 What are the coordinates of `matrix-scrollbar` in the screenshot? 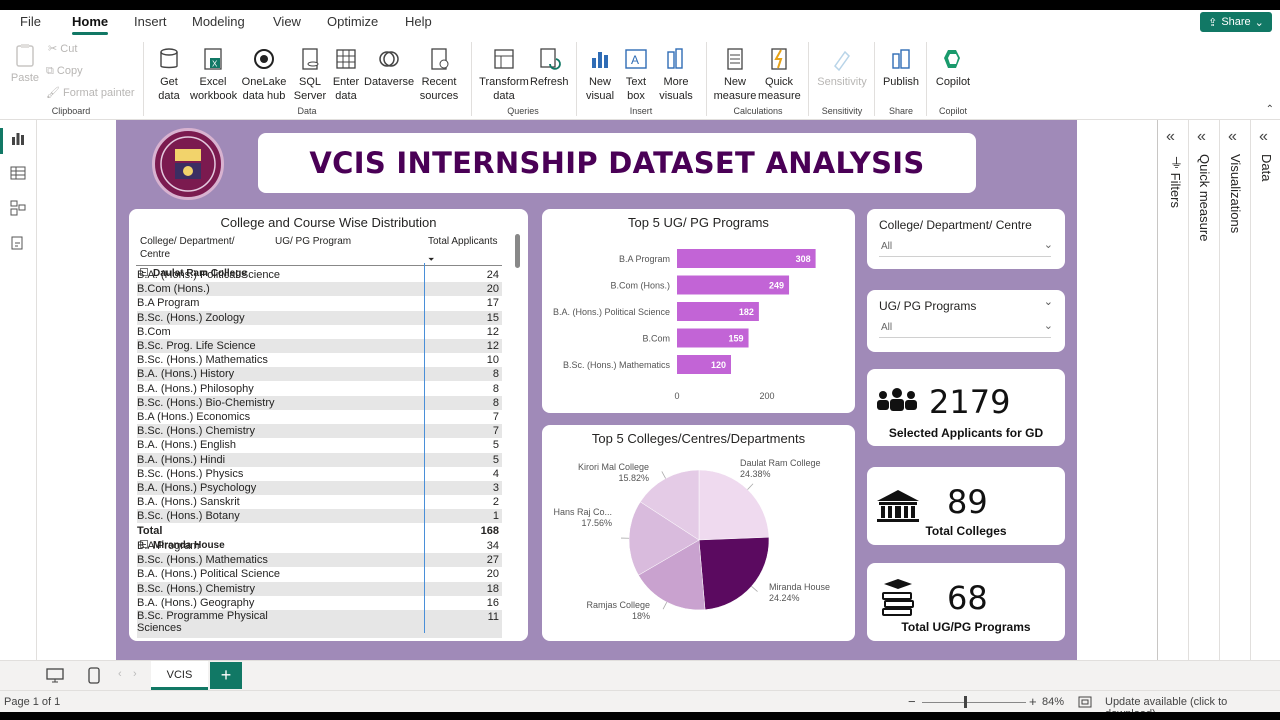 It's located at (517, 251).